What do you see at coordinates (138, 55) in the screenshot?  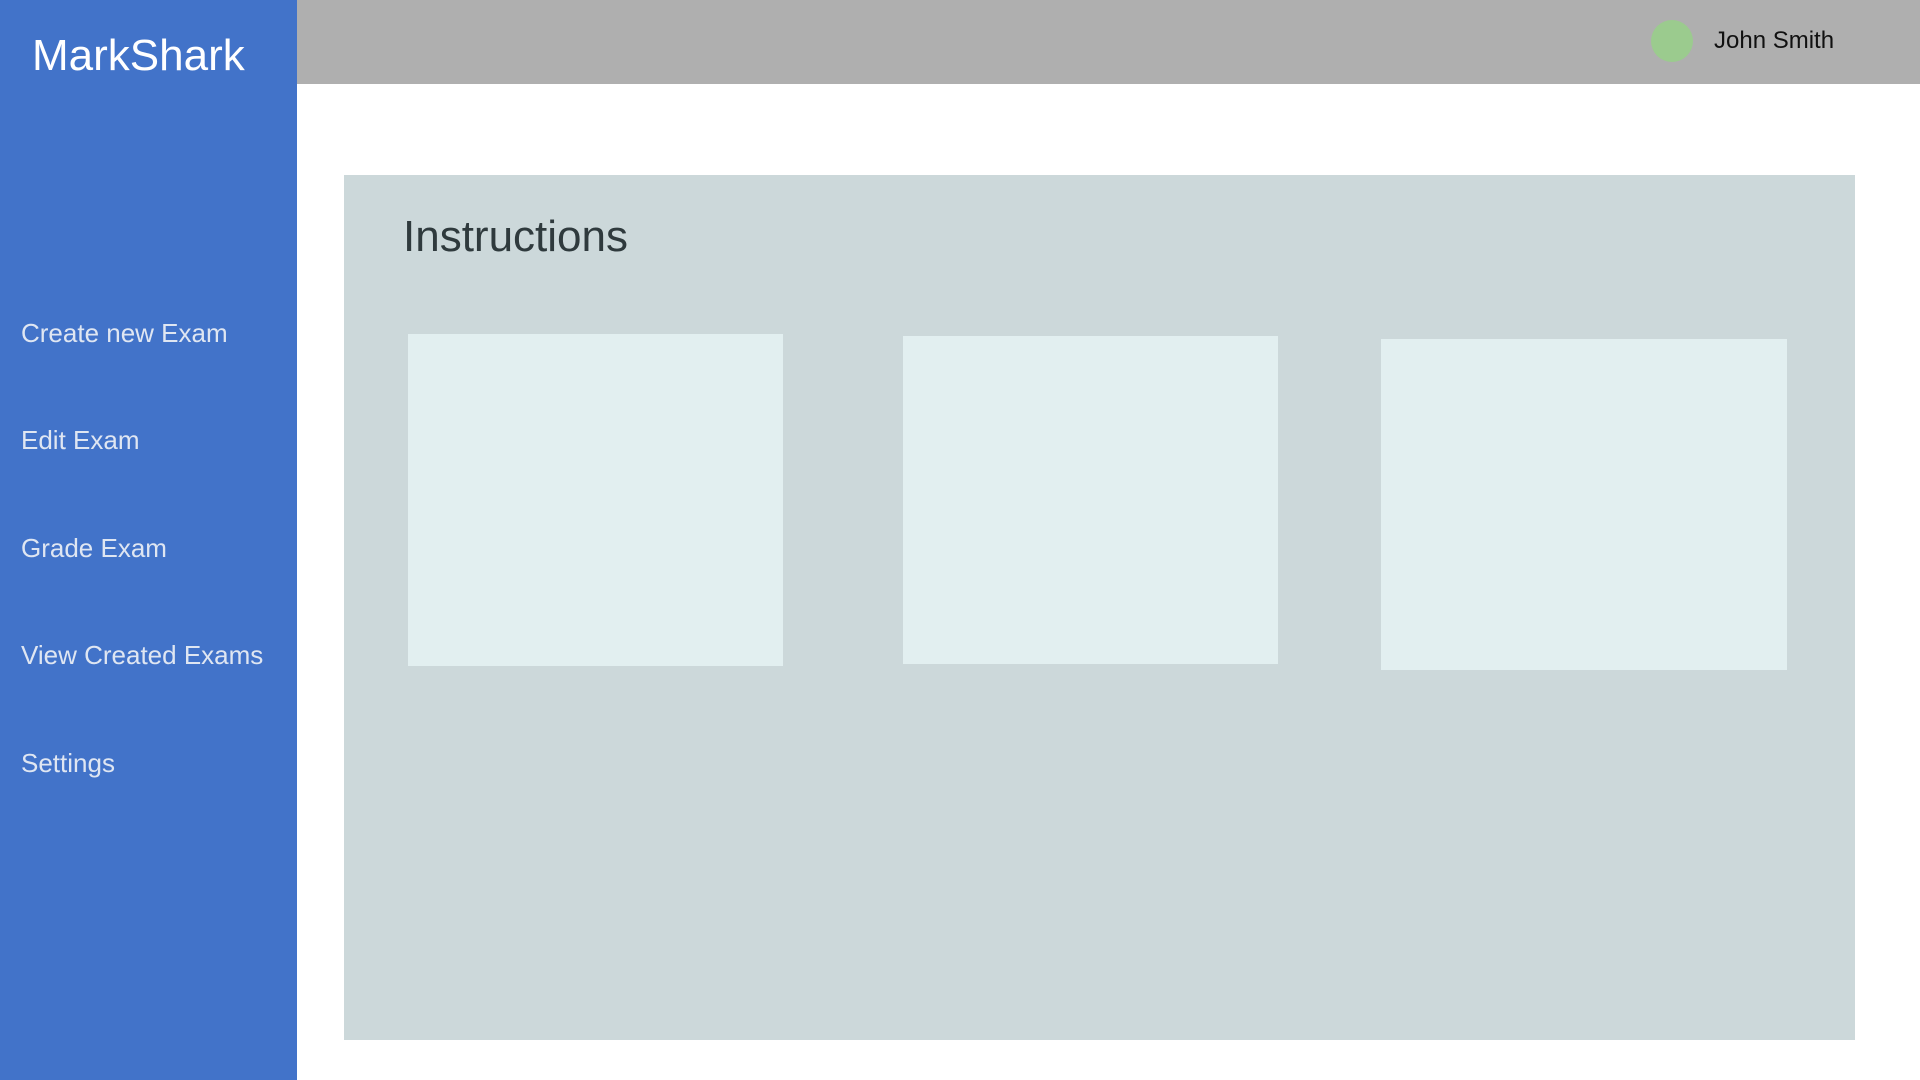 I see `app-logo-title: MarkShark` at bounding box center [138, 55].